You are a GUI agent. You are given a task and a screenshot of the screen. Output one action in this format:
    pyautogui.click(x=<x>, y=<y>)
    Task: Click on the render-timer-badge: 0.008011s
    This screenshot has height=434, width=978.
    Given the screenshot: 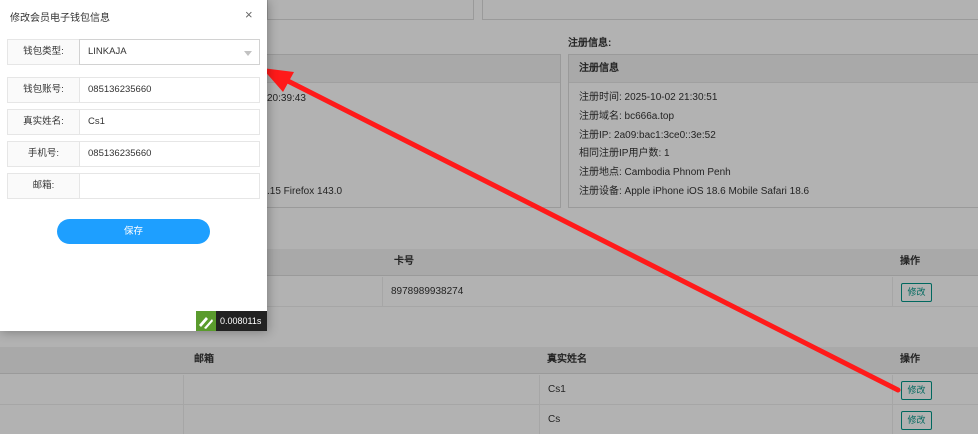 What is the action you would take?
    pyautogui.click(x=231, y=321)
    